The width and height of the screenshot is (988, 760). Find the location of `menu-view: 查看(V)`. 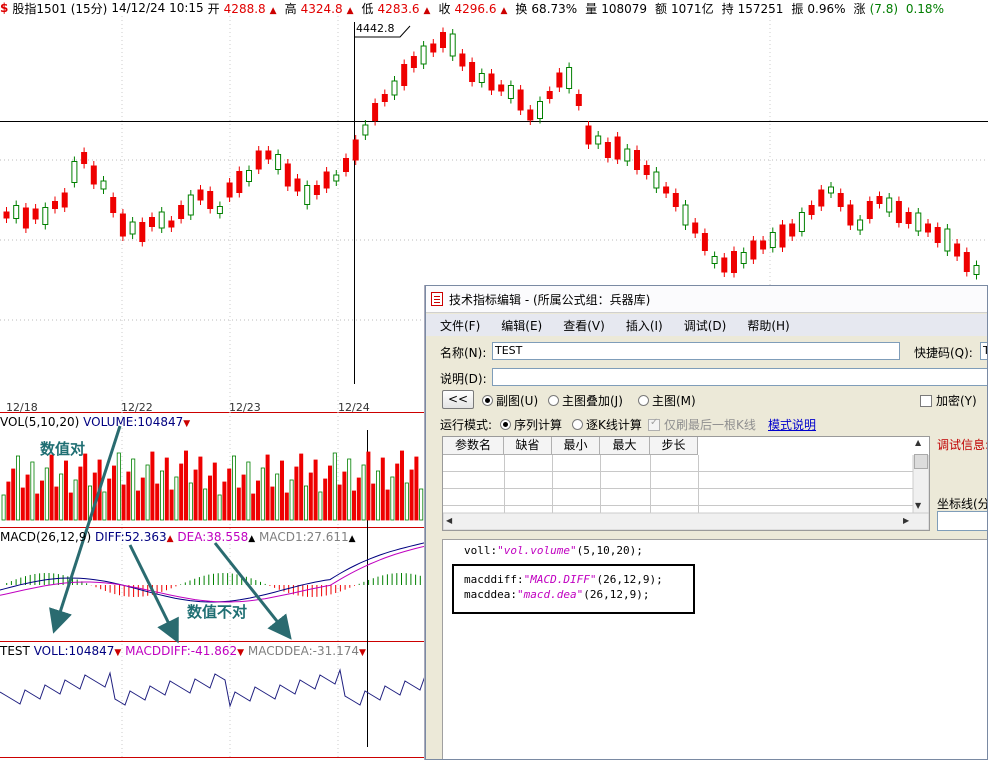

menu-view: 查看(V) is located at coordinates (580, 325).